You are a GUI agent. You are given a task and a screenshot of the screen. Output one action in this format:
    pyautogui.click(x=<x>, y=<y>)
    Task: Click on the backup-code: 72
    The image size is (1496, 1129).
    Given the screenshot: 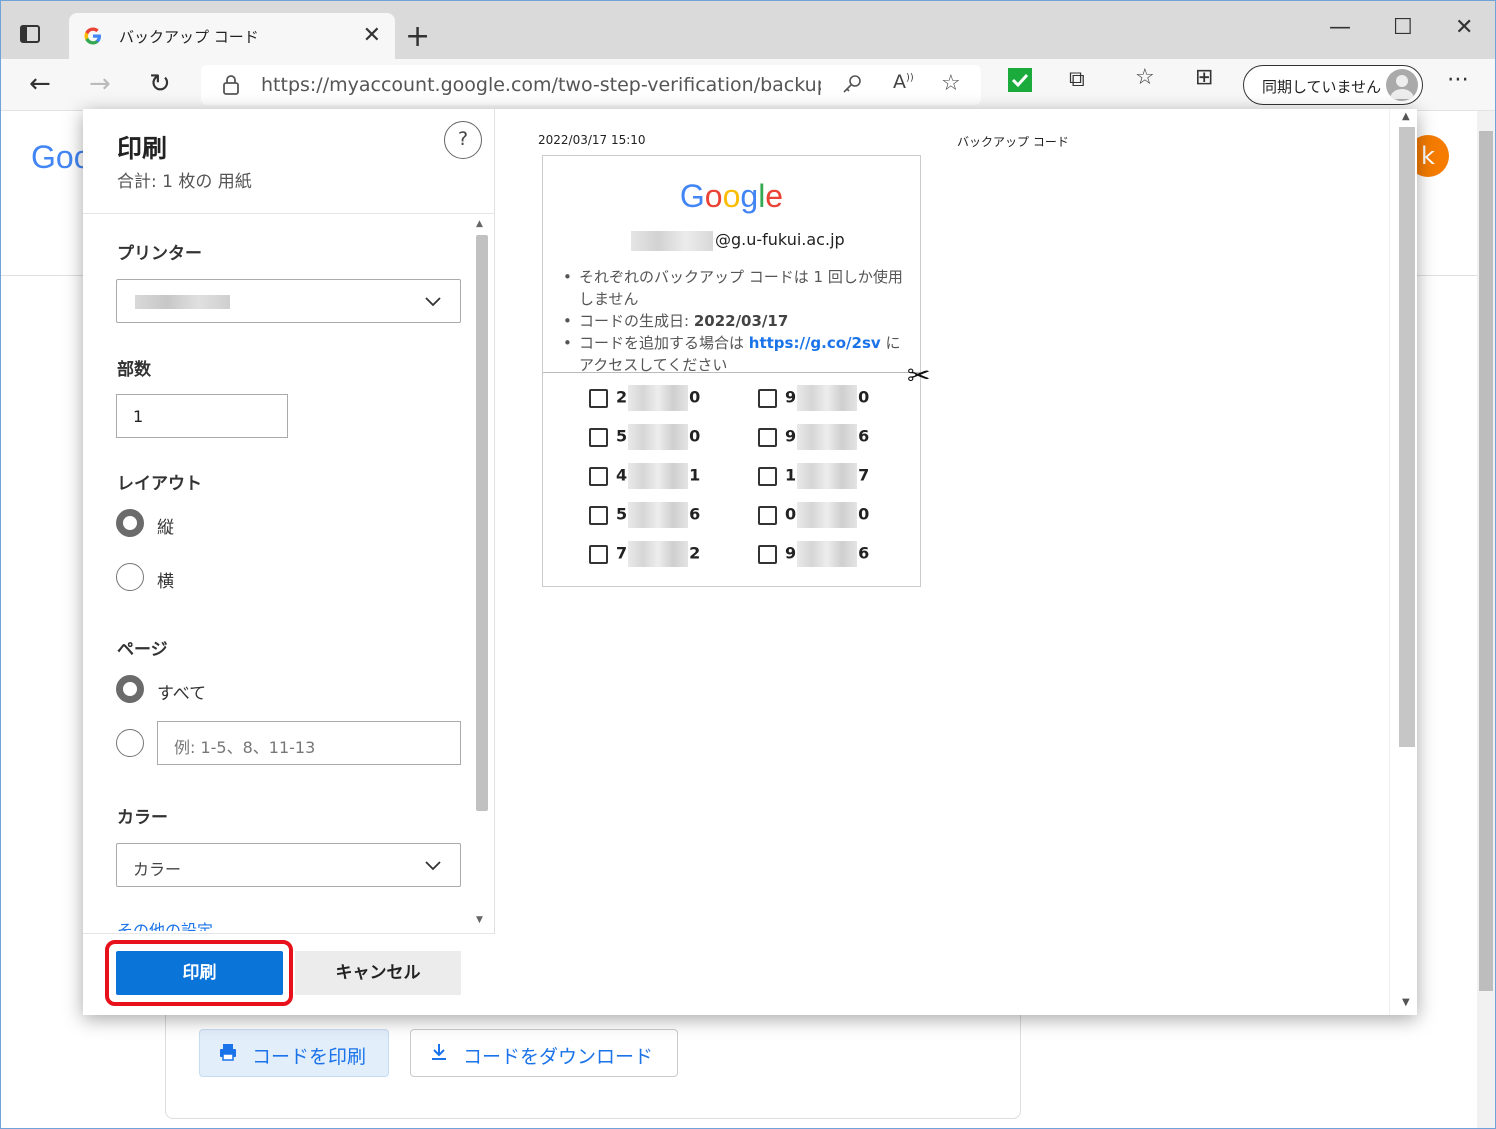 What is the action you would take?
    pyautogui.click(x=644, y=554)
    